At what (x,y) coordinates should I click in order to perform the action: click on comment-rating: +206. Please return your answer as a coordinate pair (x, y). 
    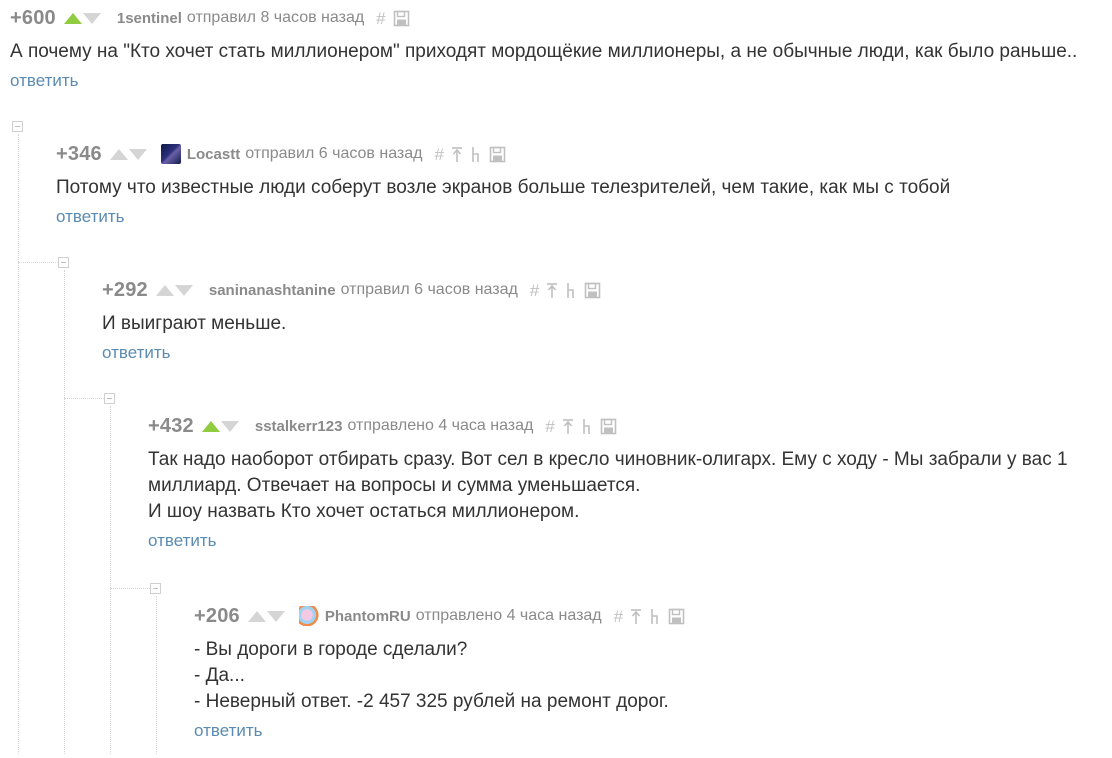
    Looking at the image, I should click on (217, 615).